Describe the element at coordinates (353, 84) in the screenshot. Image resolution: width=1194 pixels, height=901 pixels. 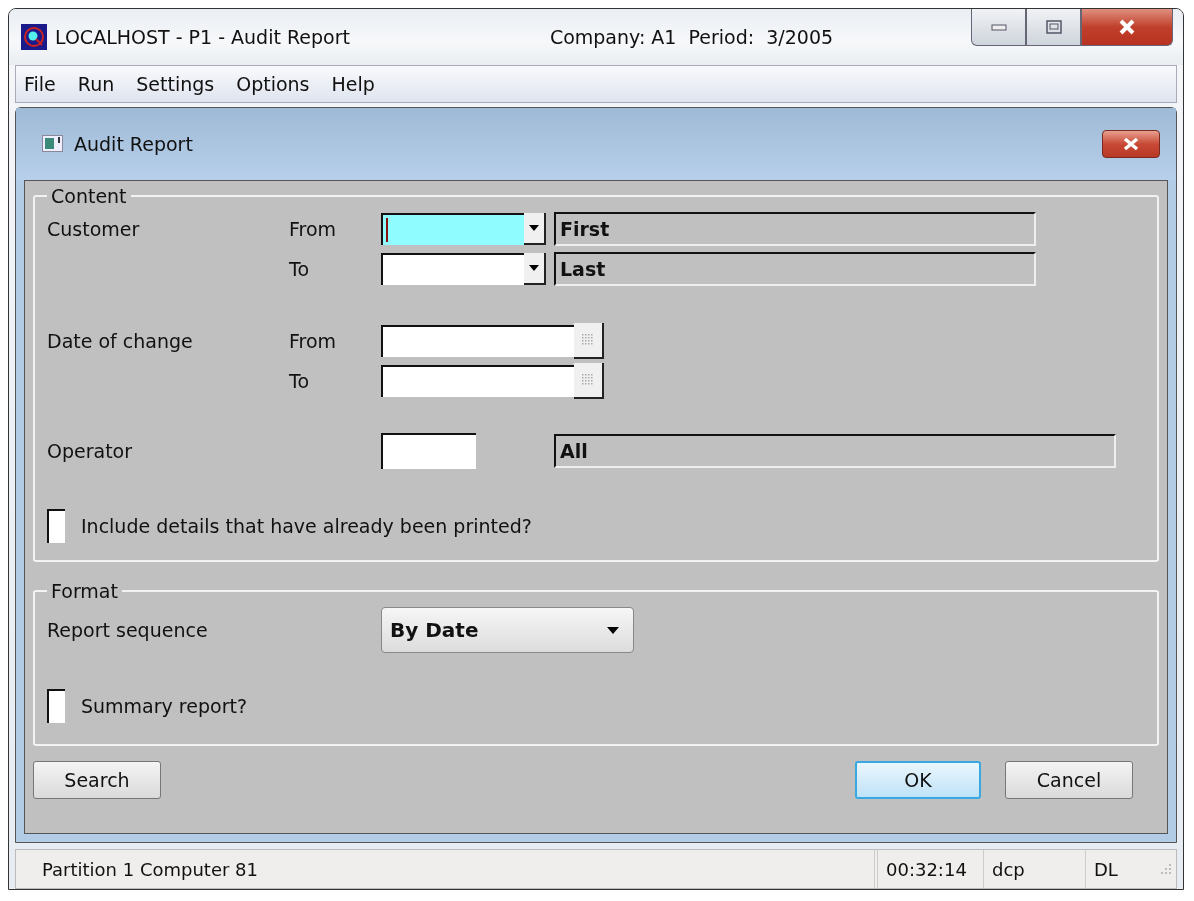
I see `menu-item: Help` at that location.